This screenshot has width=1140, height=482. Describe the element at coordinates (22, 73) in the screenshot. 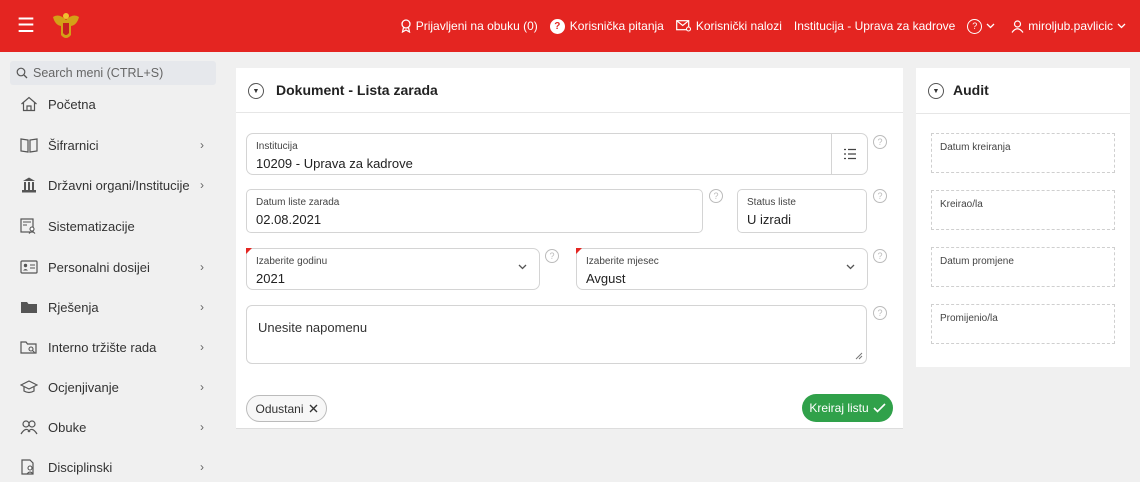

I see `search-icon` at that location.